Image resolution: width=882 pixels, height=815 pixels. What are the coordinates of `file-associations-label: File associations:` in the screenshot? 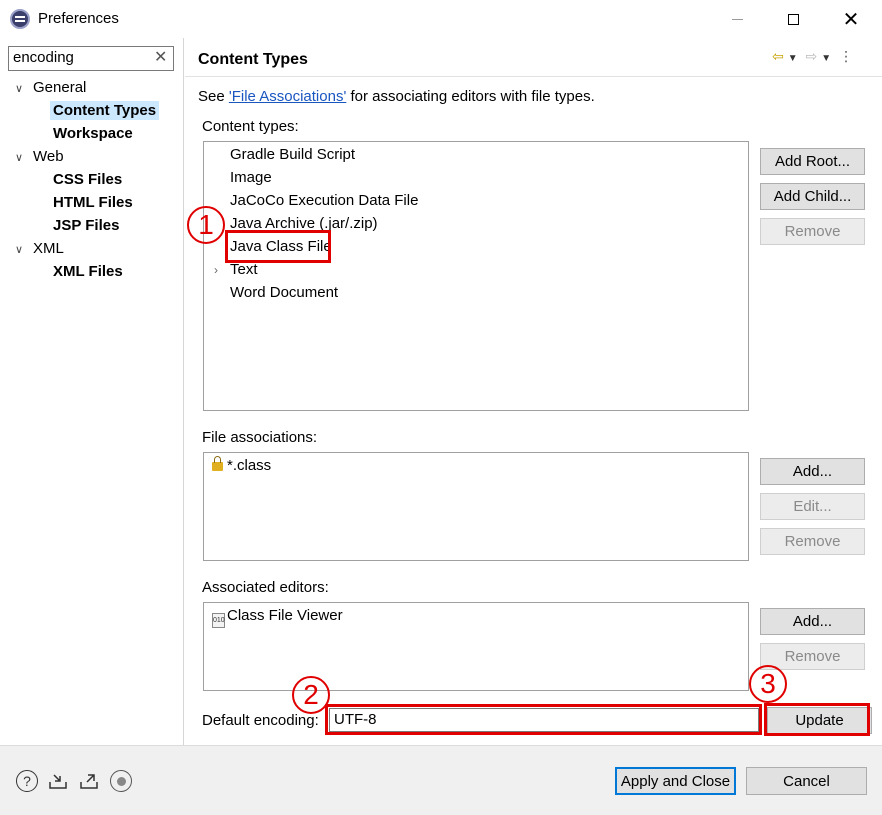 It's located at (260, 437).